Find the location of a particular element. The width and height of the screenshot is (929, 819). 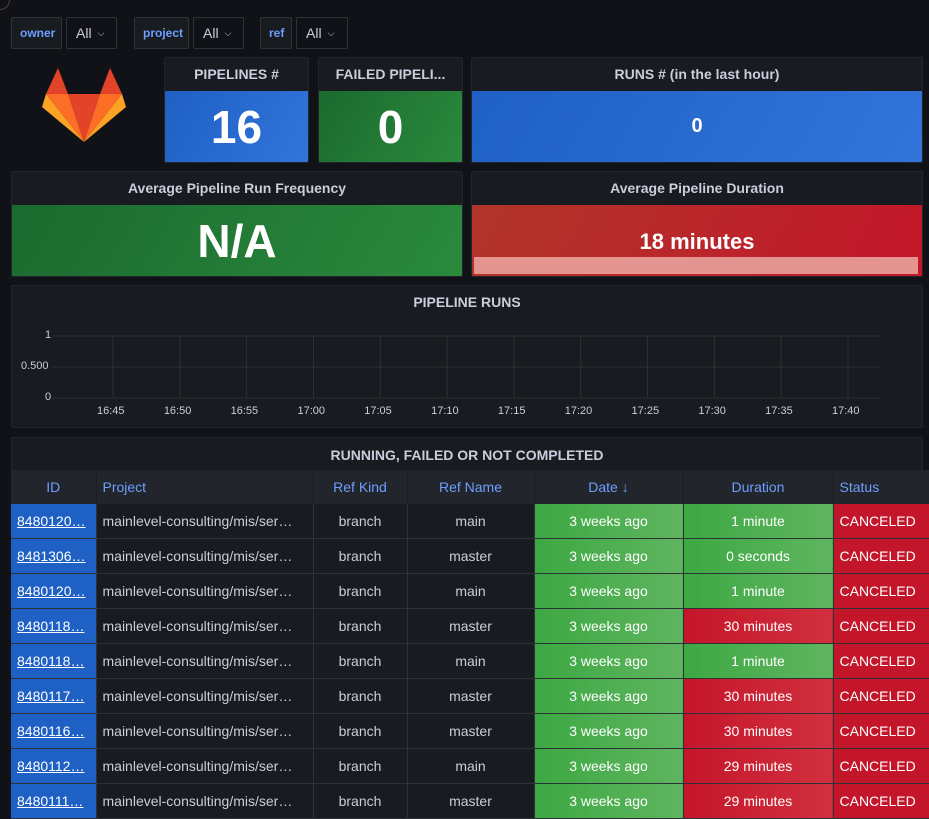

variable-value-ref: All is located at coordinates (314, 33).